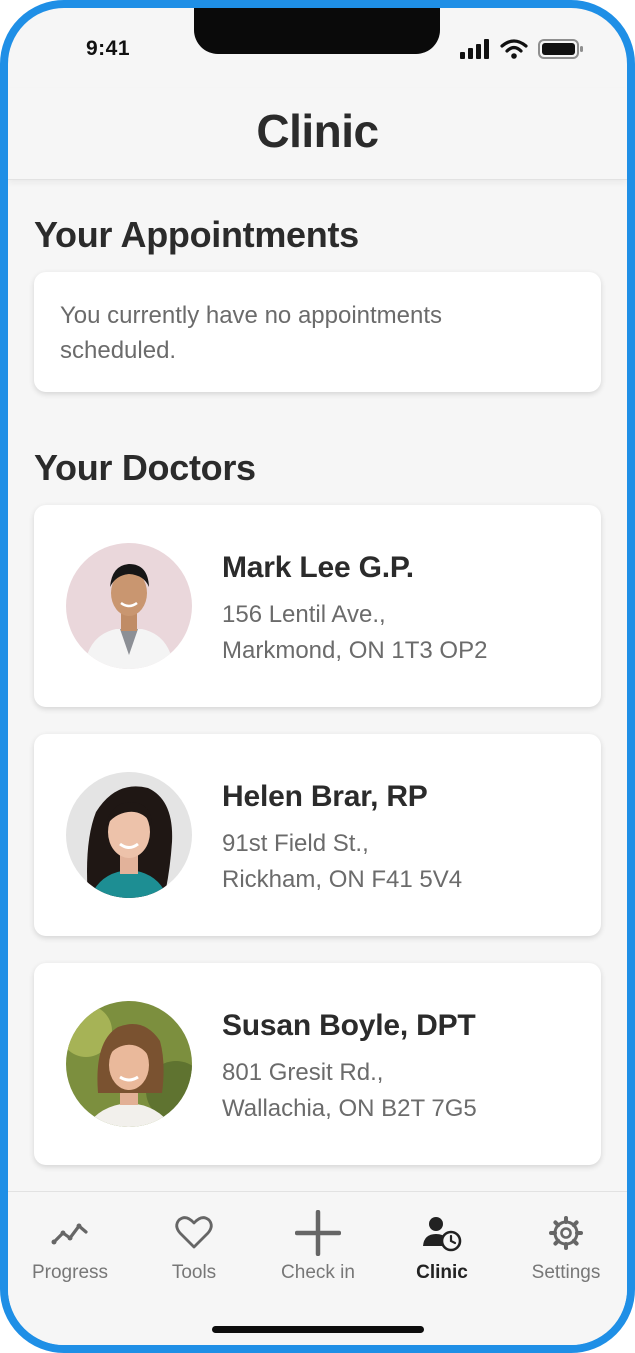 This screenshot has width=635, height=1353. I want to click on page-header: Clinic, so click(317, 134).